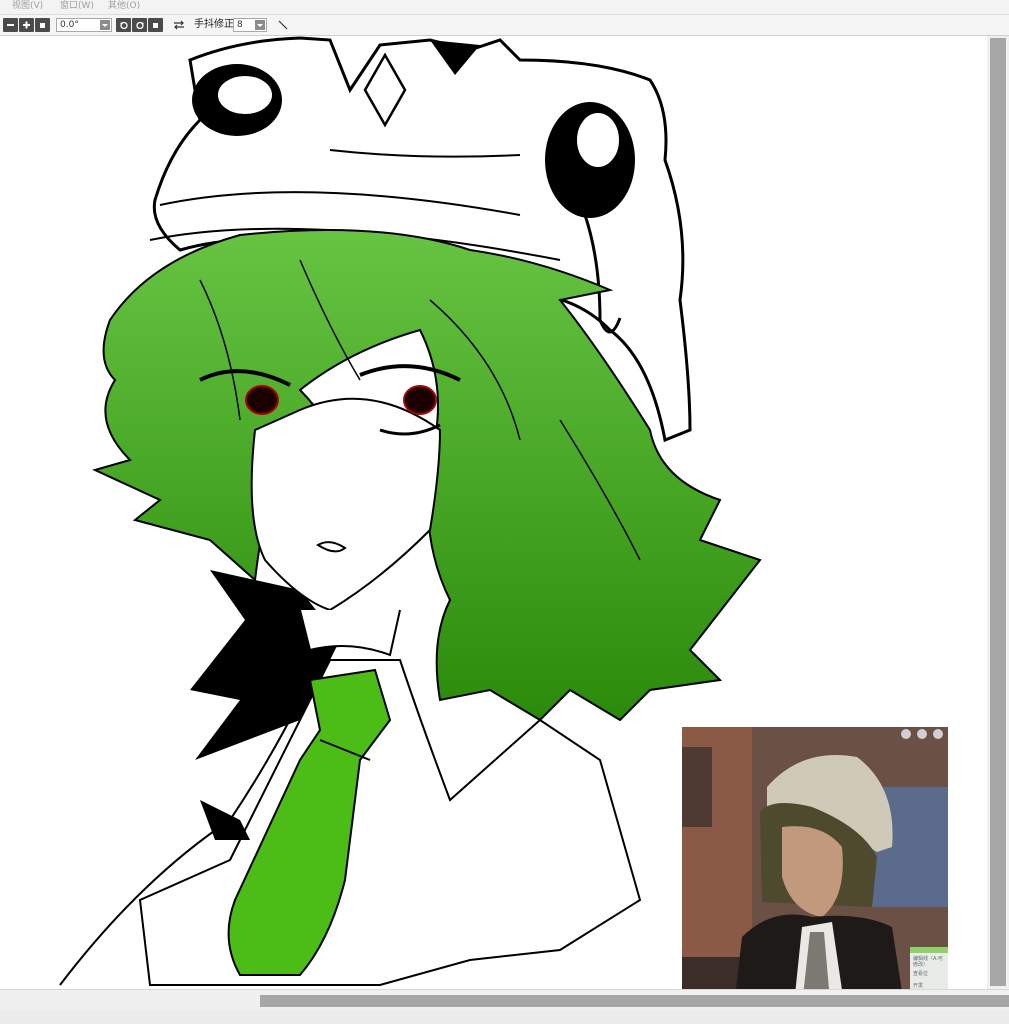 The width and height of the screenshot is (1009, 1024). I want to click on flip-horizontal-icon, so click(179, 25).